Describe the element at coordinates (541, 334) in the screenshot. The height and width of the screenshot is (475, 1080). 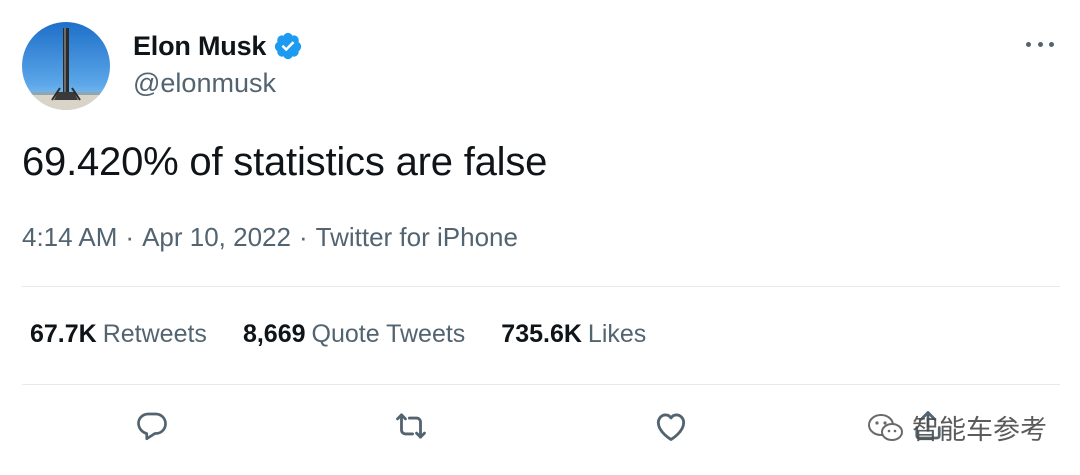
I see `likes-count: 735.6K` at that location.